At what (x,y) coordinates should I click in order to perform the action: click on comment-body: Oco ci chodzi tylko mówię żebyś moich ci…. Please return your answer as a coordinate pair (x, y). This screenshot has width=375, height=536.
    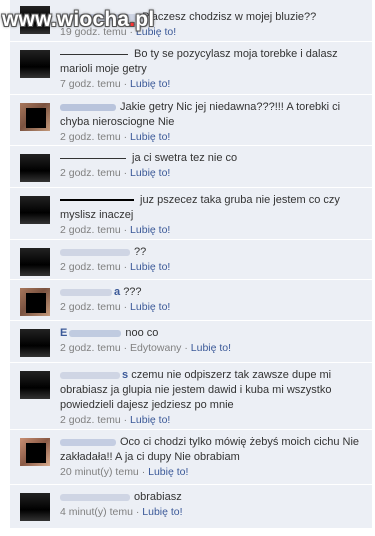
    Looking at the image, I should click on (213, 457).